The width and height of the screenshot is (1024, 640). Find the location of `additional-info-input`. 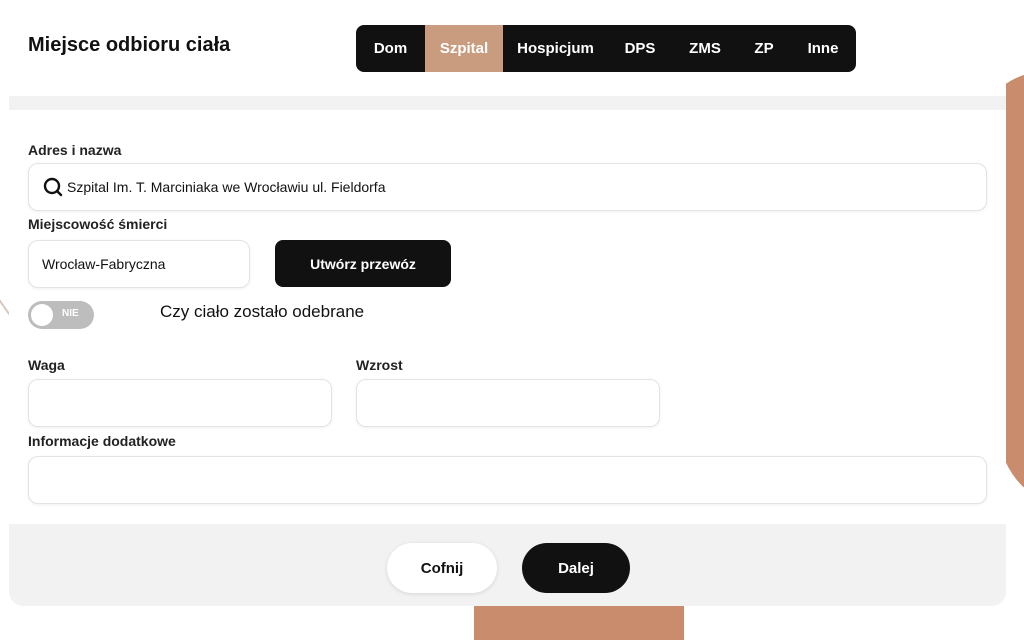

additional-info-input is located at coordinates (507, 480).